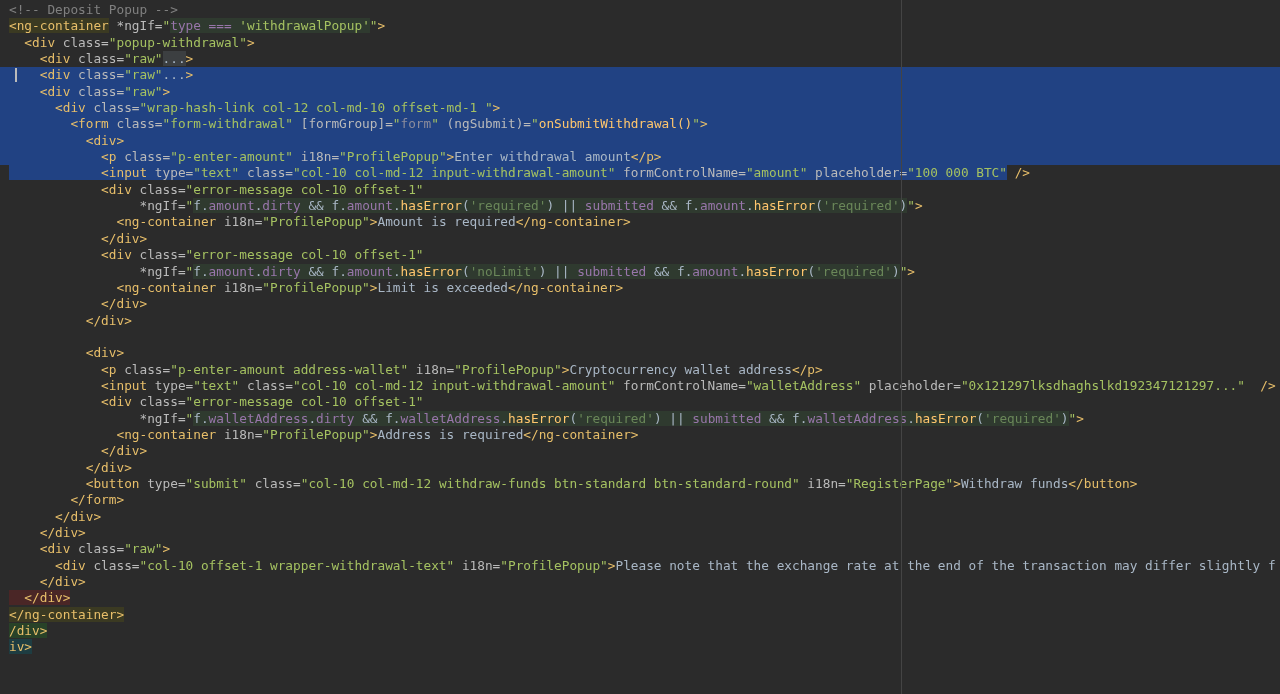 Image resolution: width=1280 pixels, height=694 pixels. I want to click on code-line: <input type="text" class="col-10 col-md-12 input-withdrawal-amount" formControlName="walletAddress" placeholder="0x121297lksdhaghslkd192347121297..." />, so click(688, 386).